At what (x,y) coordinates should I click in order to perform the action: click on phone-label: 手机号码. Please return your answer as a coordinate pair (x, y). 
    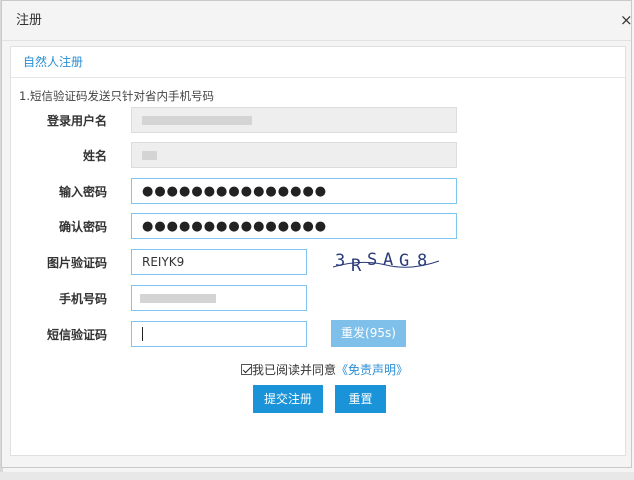
    Looking at the image, I should click on (82, 299).